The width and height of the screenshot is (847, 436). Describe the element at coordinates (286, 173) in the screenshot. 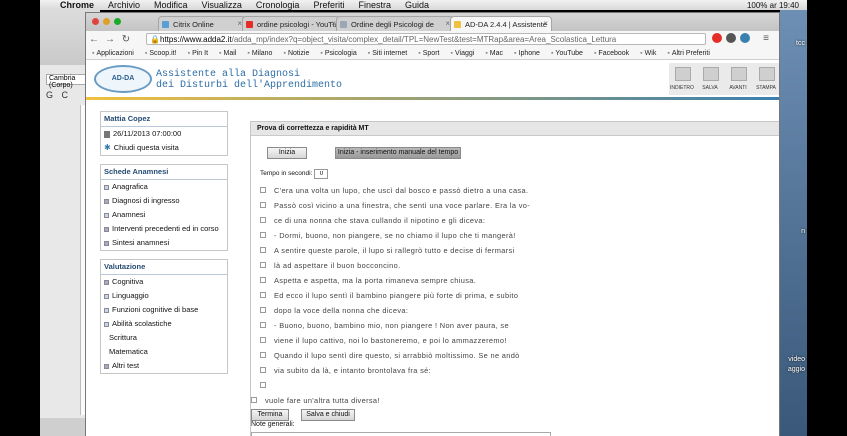

I see `tempo-text: Tempo in secondi:` at that location.